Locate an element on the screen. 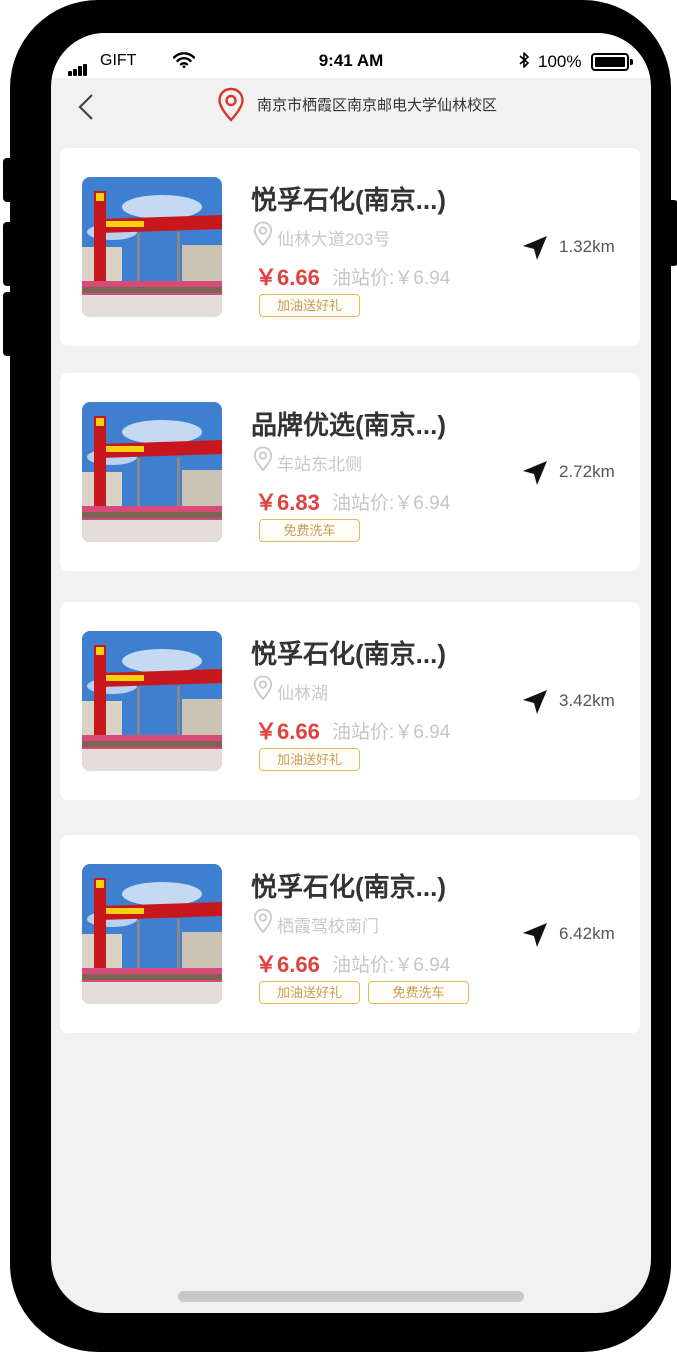 This screenshot has width=677, height=1352. promo-tags: 加油送好礼 免费洗车 is located at coordinates (368, 992).